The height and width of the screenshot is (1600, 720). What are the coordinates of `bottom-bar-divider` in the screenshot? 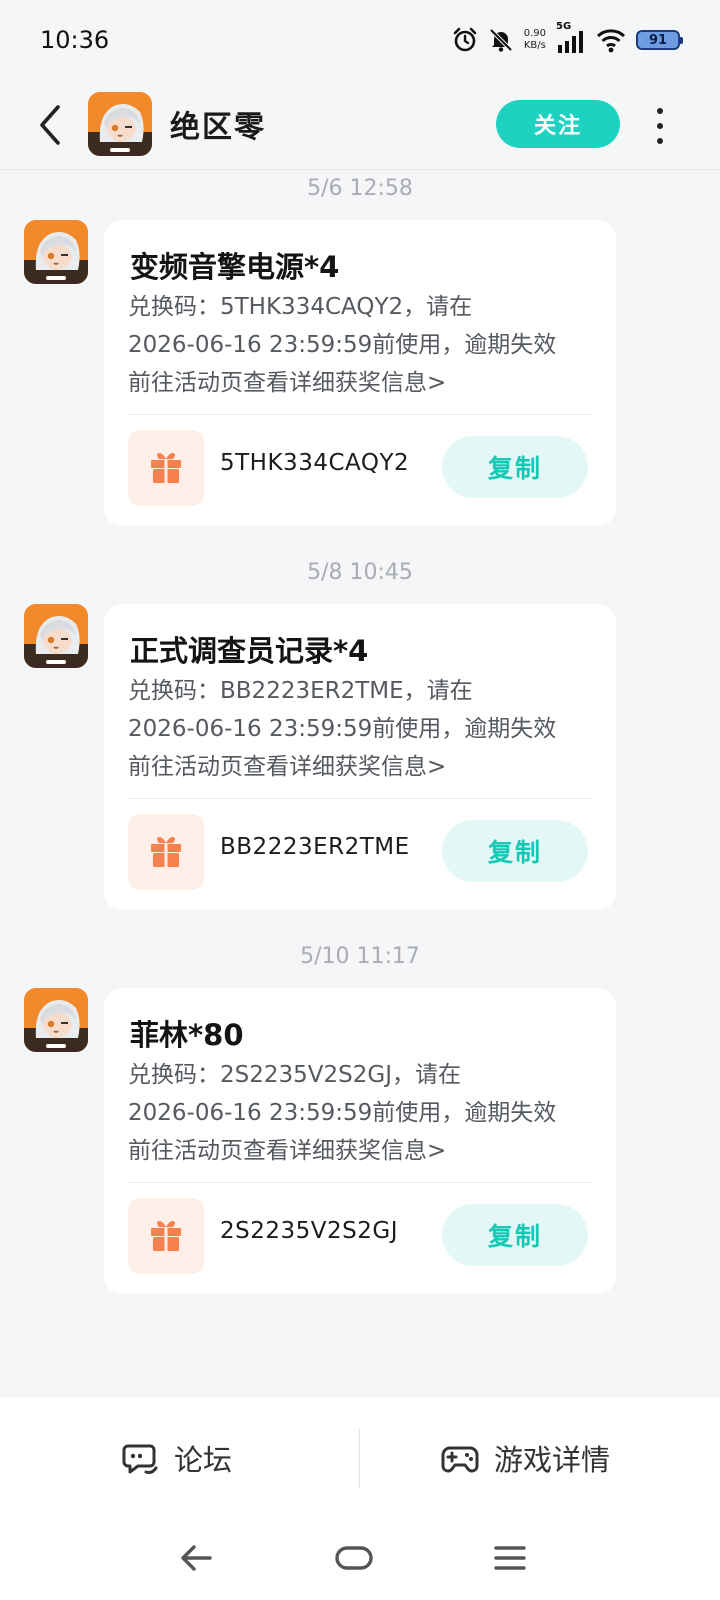 It's located at (359, 1458).